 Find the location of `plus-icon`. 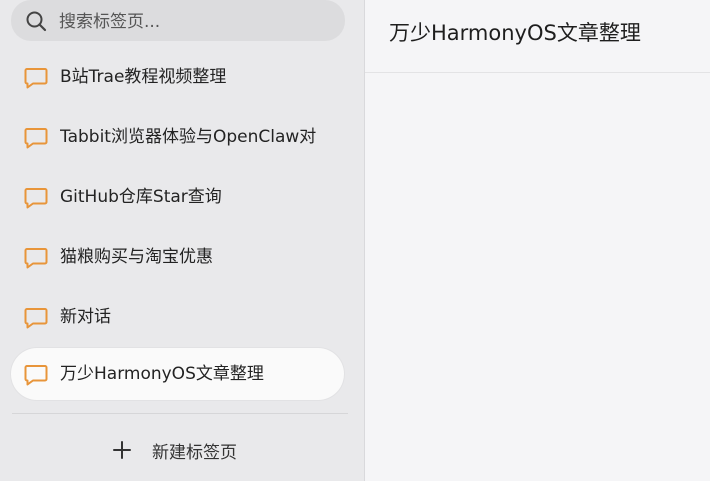

plus-icon is located at coordinates (122, 450).